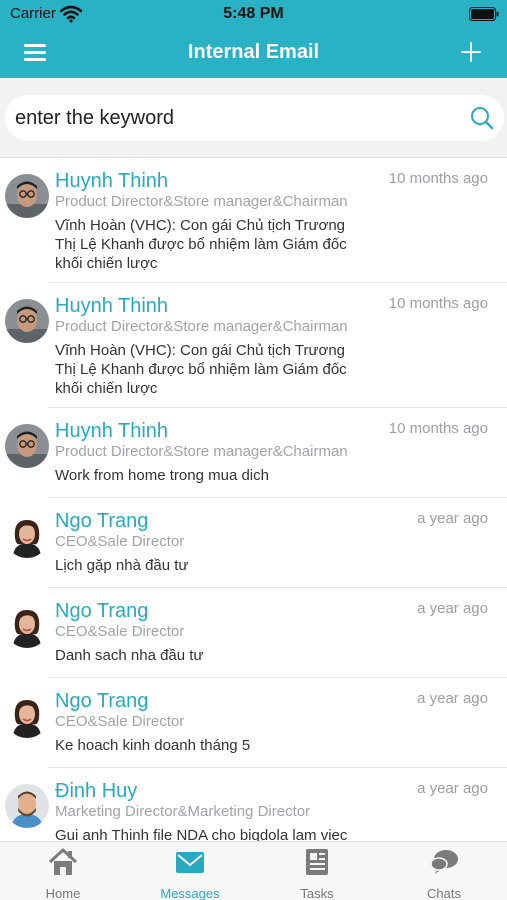  I want to click on battery-icon, so click(484, 14).